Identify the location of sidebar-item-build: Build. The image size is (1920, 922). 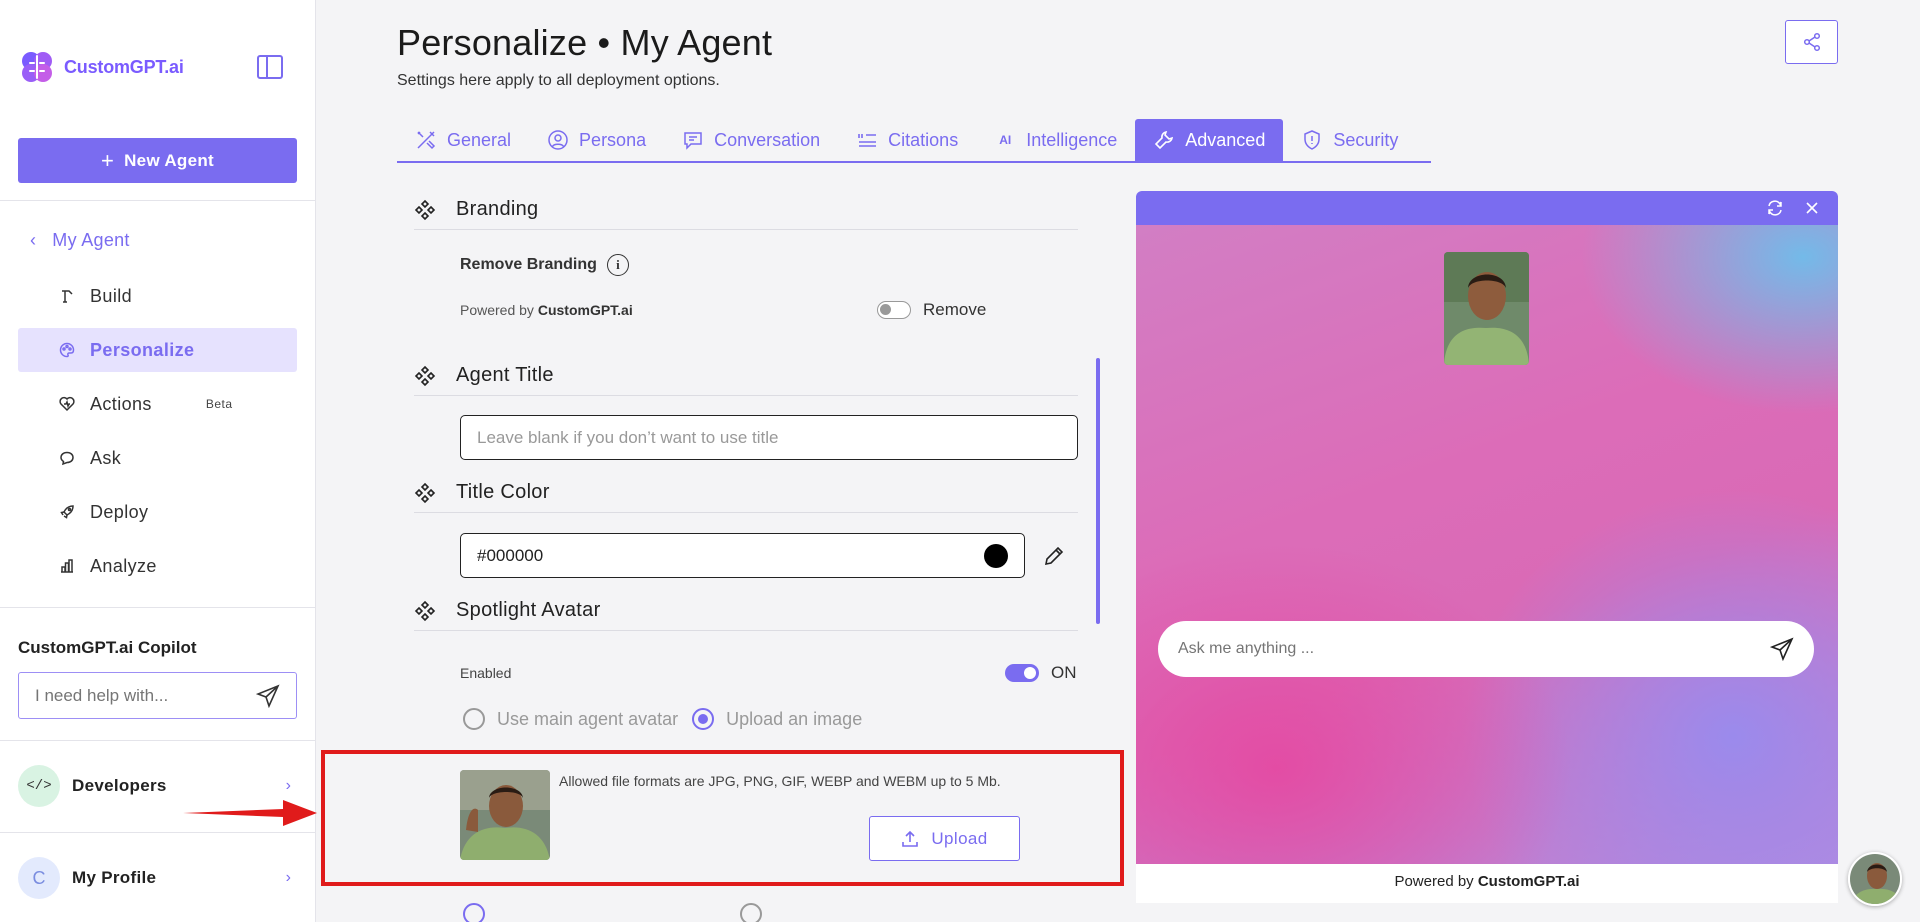
(157, 296).